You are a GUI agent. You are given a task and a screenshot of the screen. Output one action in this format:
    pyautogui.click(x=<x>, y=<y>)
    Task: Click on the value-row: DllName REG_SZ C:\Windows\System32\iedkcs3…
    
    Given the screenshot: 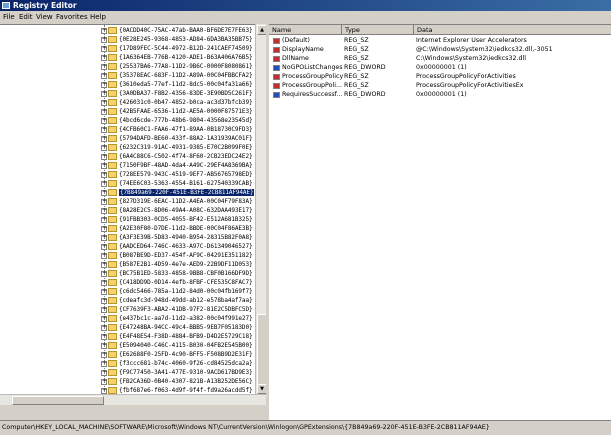 What is the action you would take?
    pyautogui.click(x=440, y=59)
    